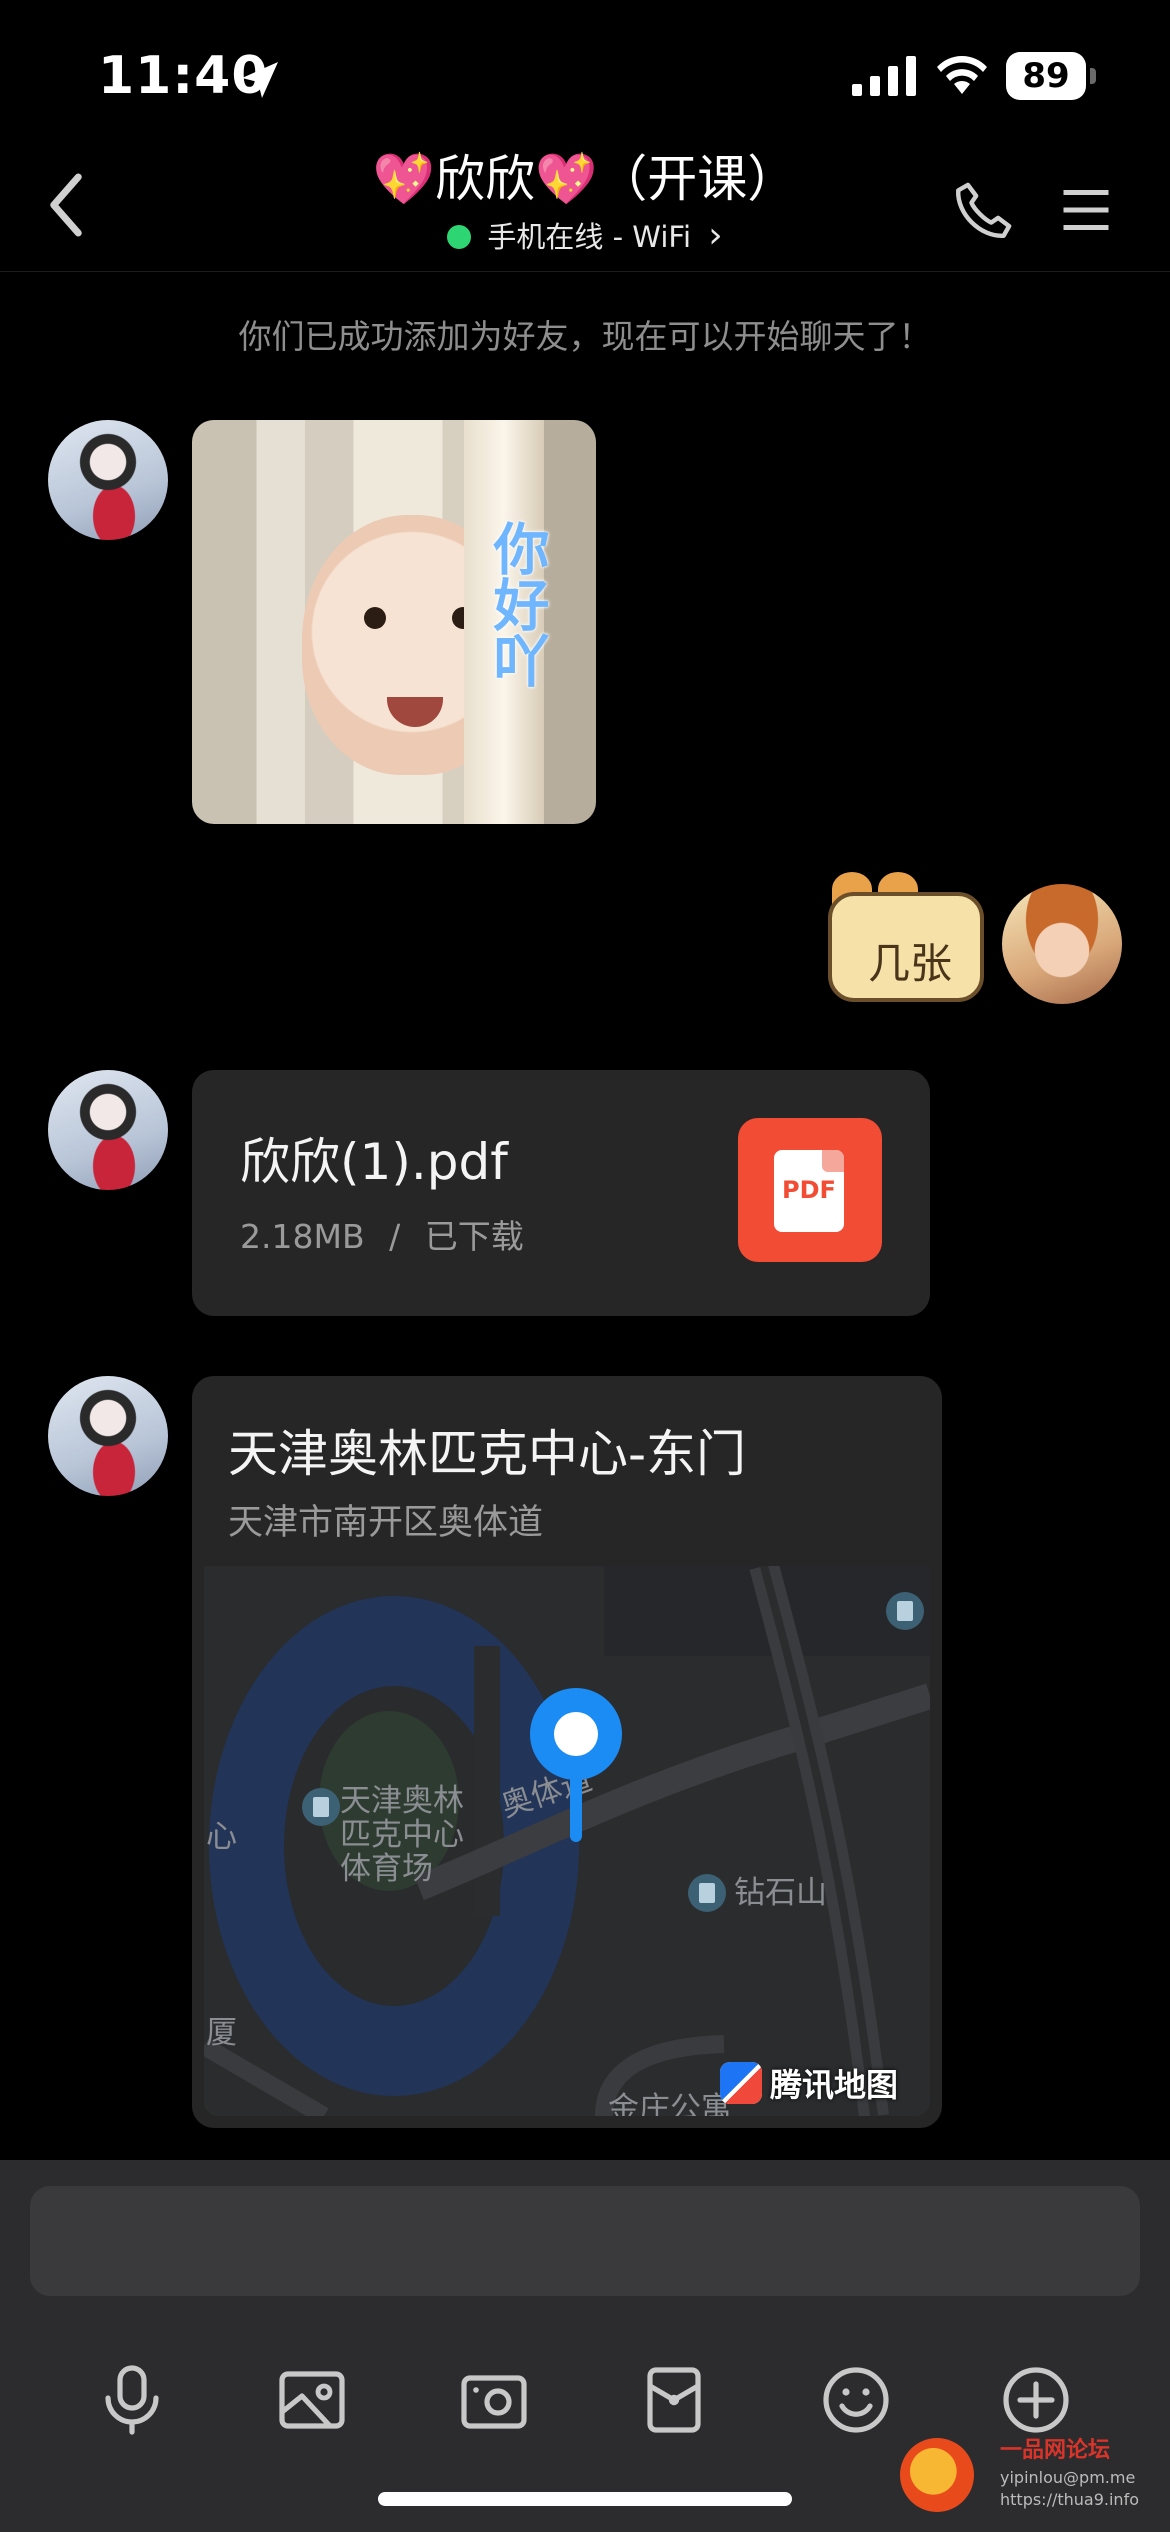 The width and height of the screenshot is (1170, 2532). What do you see at coordinates (962, 75) in the screenshot?
I see `wifi-icon` at bounding box center [962, 75].